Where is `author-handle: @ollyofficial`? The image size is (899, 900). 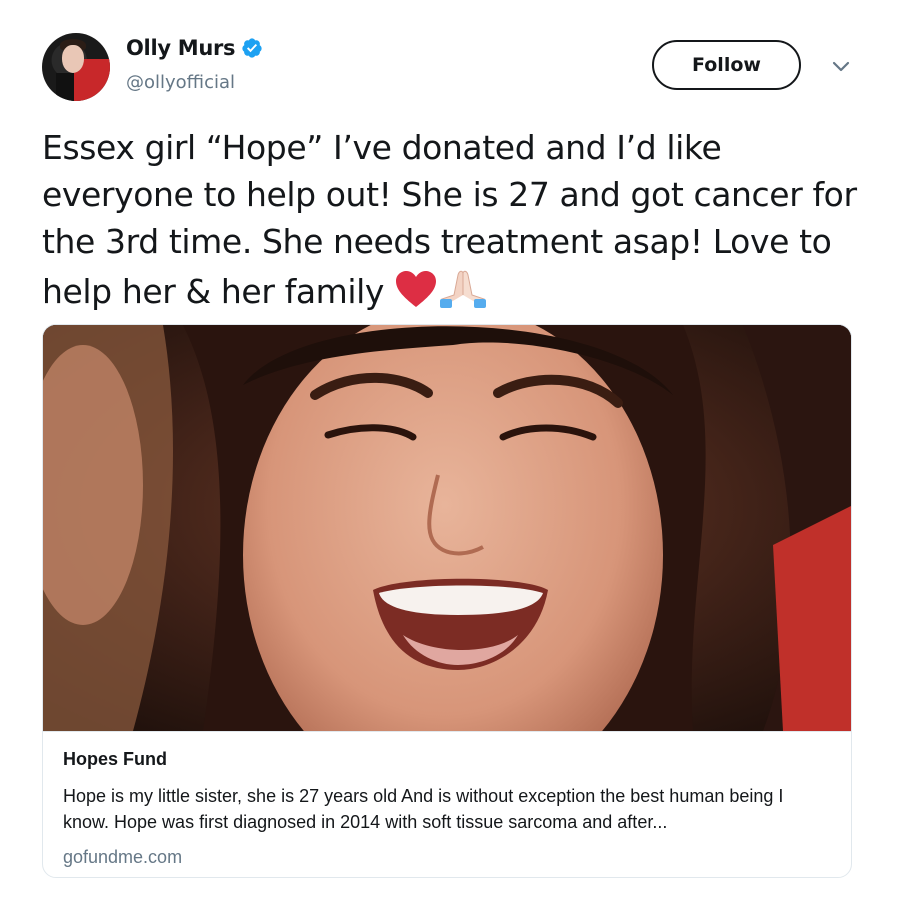 author-handle: @ollyofficial is located at coordinates (180, 82).